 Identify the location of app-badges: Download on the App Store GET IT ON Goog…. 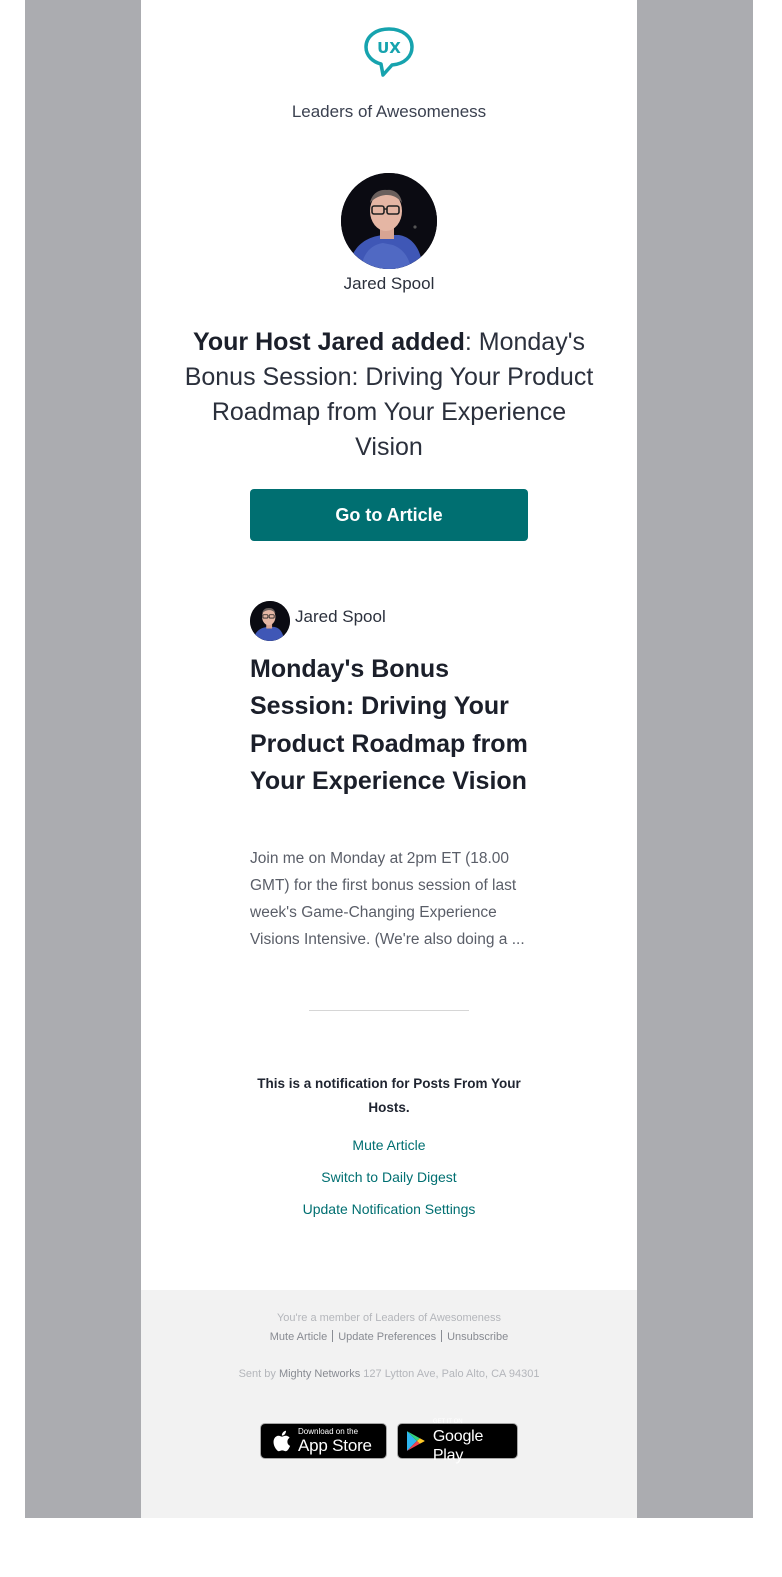
(389, 1441).